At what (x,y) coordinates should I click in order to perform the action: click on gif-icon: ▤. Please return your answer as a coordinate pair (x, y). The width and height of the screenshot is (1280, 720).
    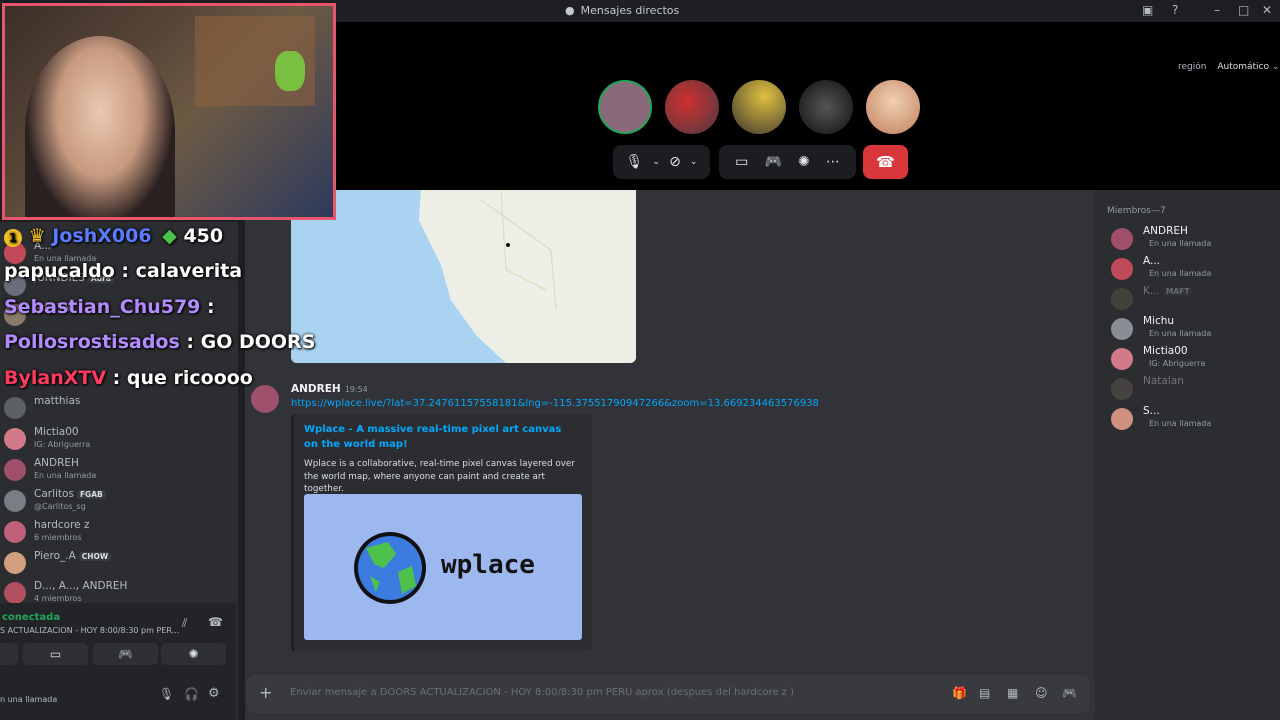
    Looking at the image, I should click on (984, 693).